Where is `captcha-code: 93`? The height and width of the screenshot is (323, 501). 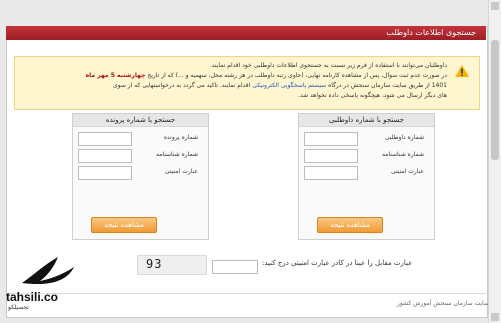
captcha-code: 93 is located at coordinates (154, 264).